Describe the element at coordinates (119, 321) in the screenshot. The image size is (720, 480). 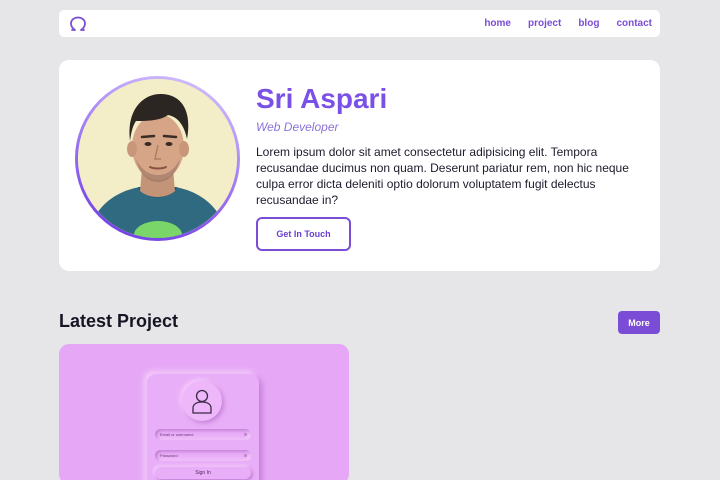
I see `section-title: Latest Project` at that location.